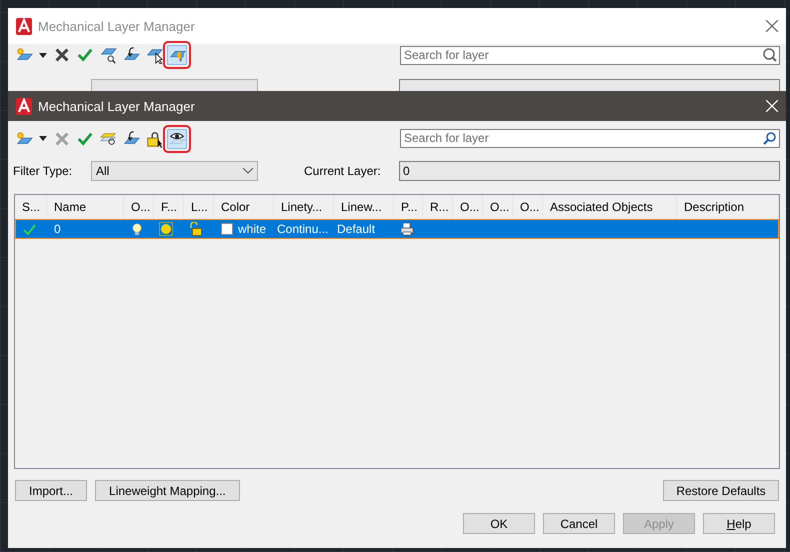  What do you see at coordinates (397, 229) in the screenshot?
I see `layer-row: 0 white Continu... Default` at bounding box center [397, 229].